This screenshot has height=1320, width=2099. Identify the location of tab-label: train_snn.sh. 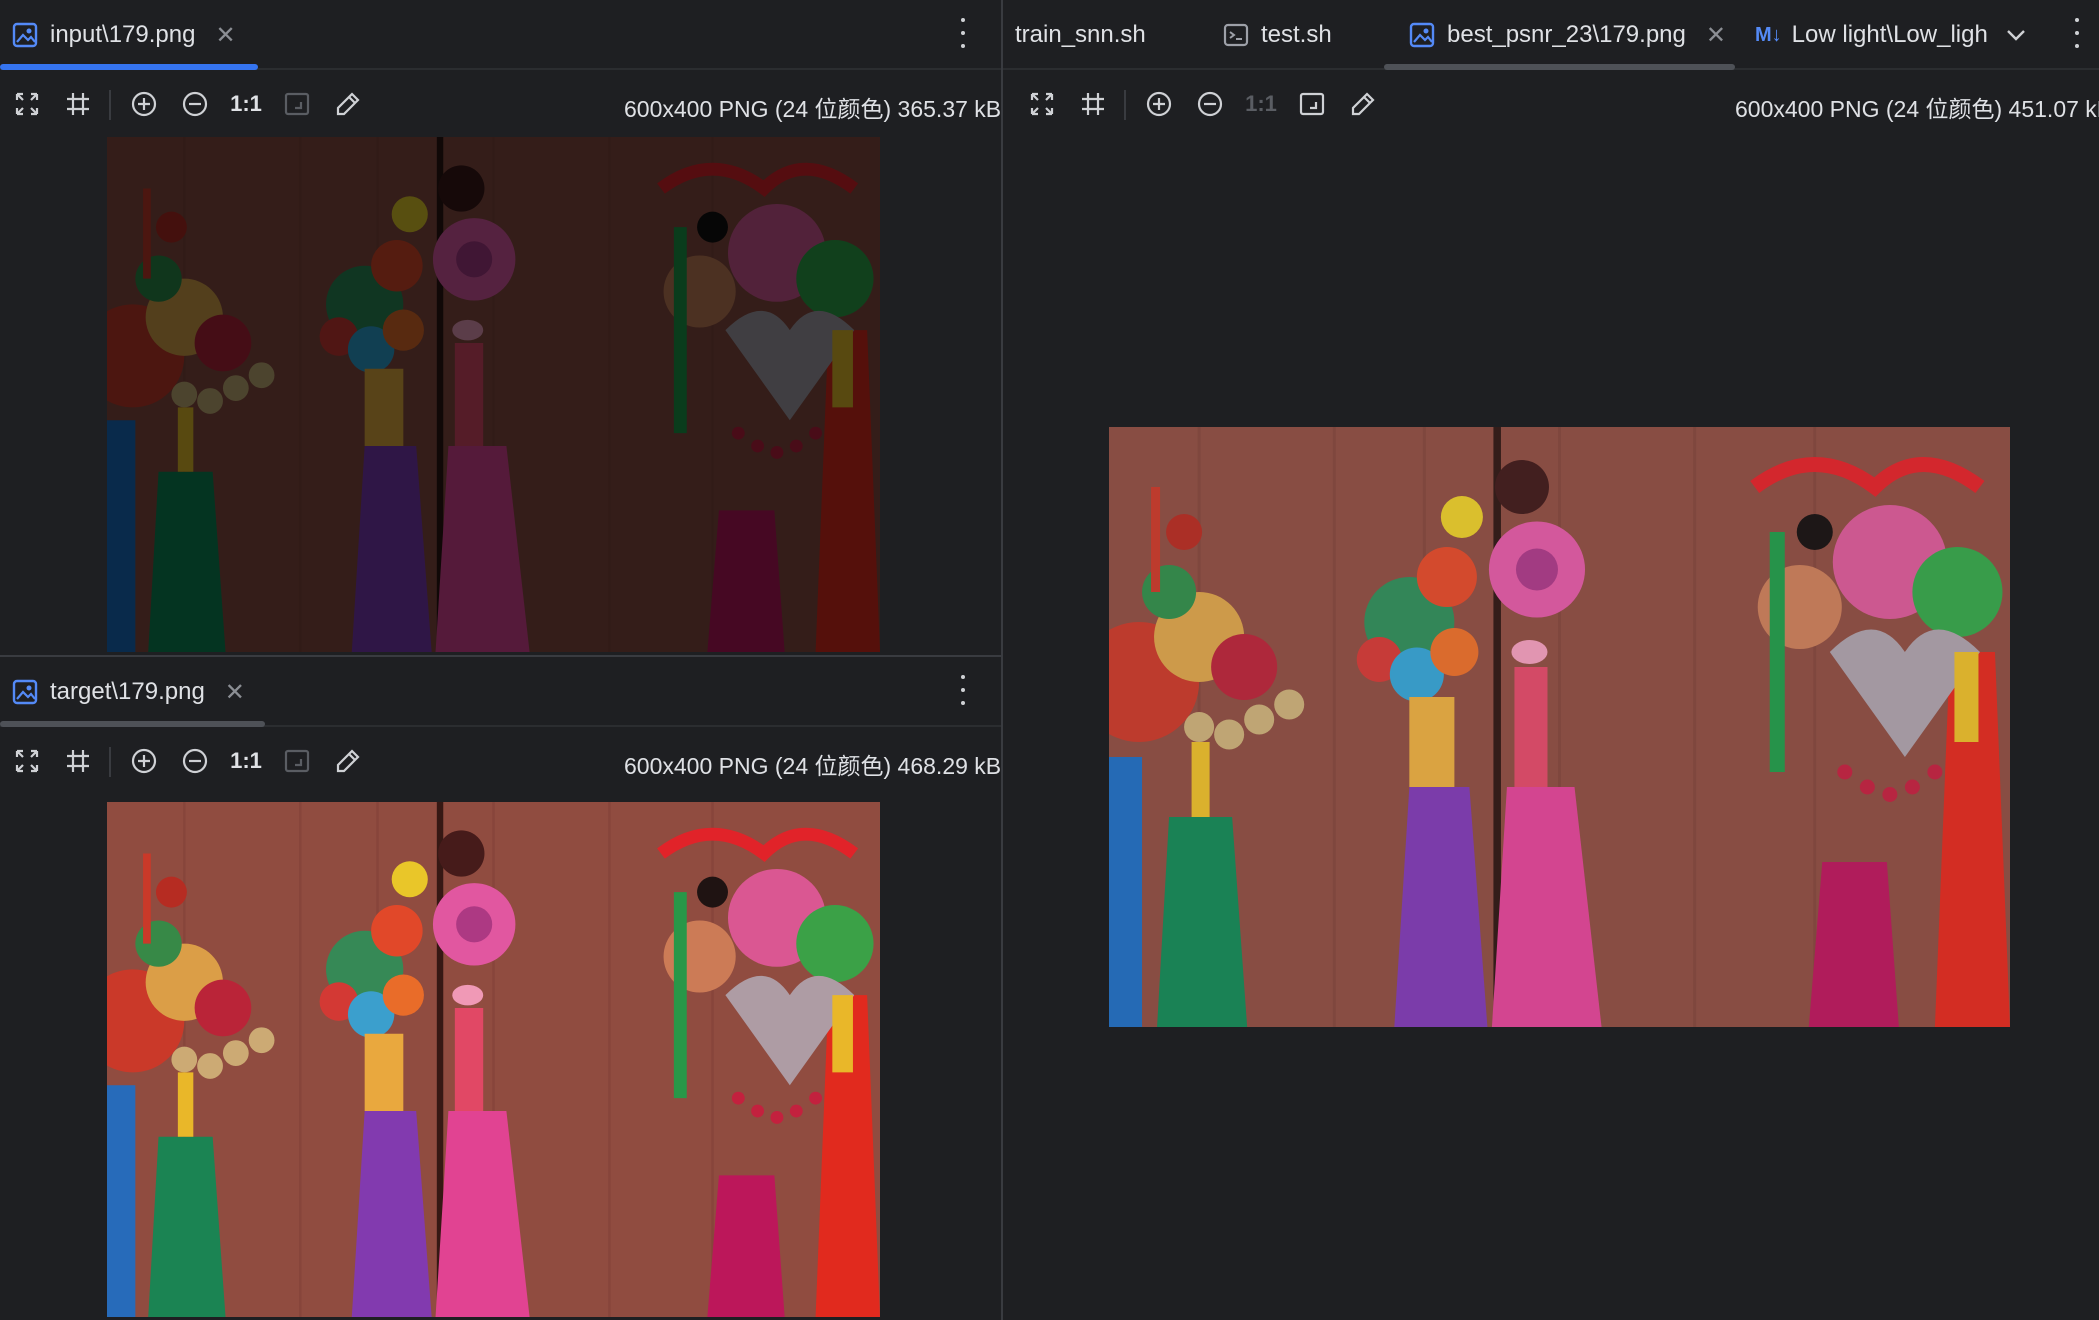
(1080, 34).